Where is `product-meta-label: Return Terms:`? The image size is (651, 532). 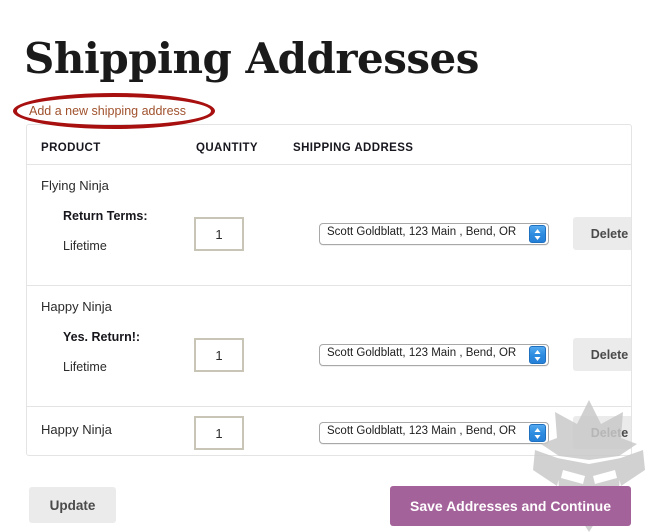 product-meta-label: Return Terms: is located at coordinates (105, 216).